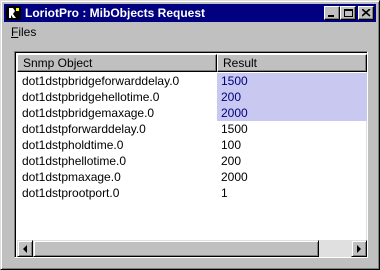  Describe the element at coordinates (176, 248) in the screenshot. I see `scrollbar-thumb` at that location.